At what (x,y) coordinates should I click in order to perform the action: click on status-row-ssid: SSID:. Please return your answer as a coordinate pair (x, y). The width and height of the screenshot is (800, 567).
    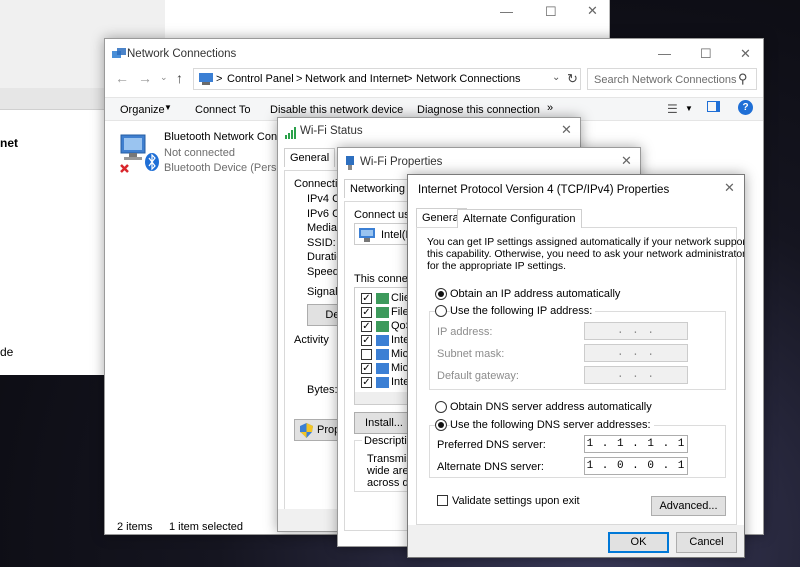
    Looking at the image, I should click on (321, 243).